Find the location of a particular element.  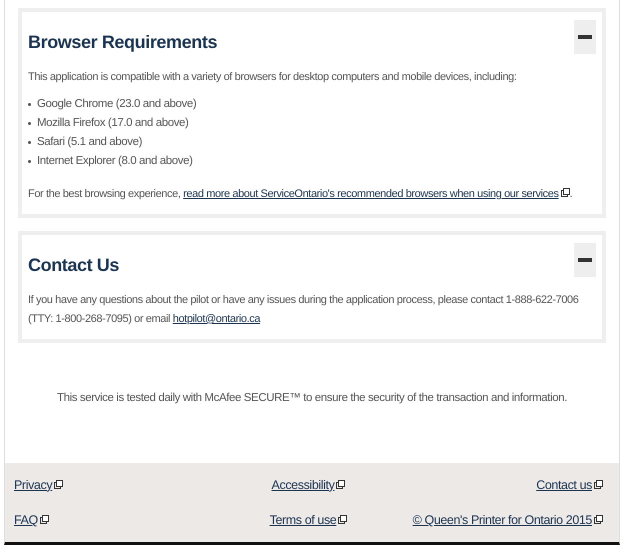

footer-link: Terms of use is located at coordinates (309, 520).